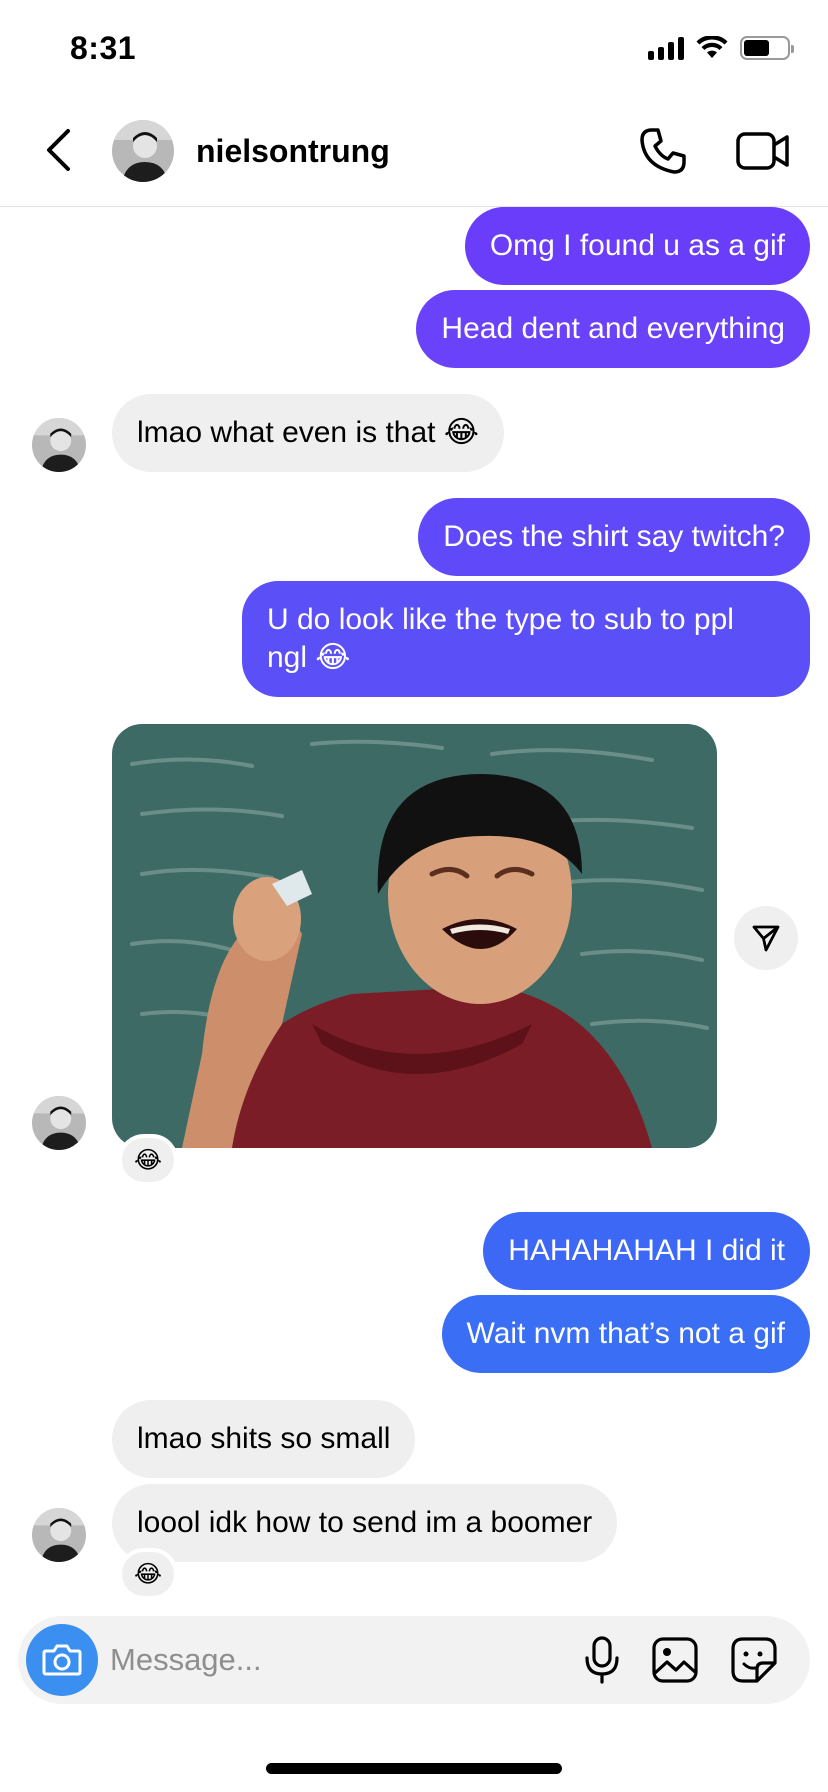 The width and height of the screenshot is (828, 1792). What do you see at coordinates (614, 537) in the screenshot?
I see `outgoing-message: Does the shirt say twitch?` at bounding box center [614, 537].